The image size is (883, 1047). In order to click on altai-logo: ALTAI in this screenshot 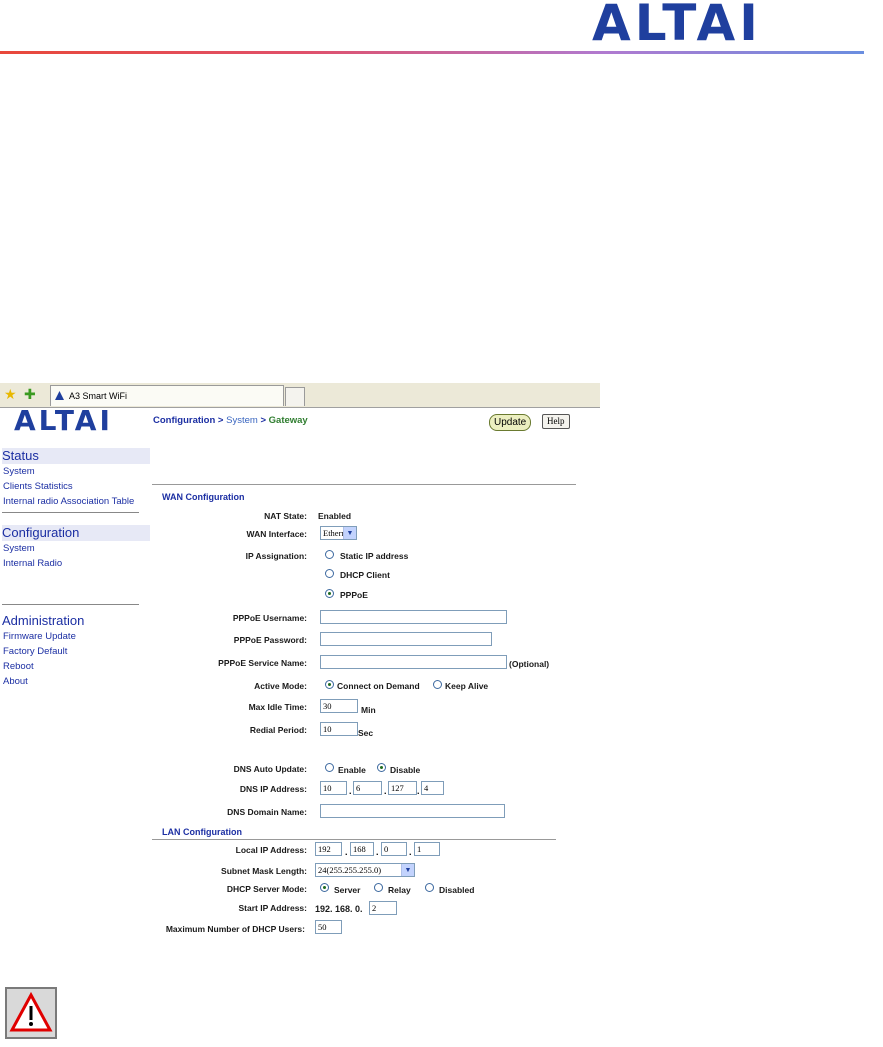, I will do `click(677, 26)`.